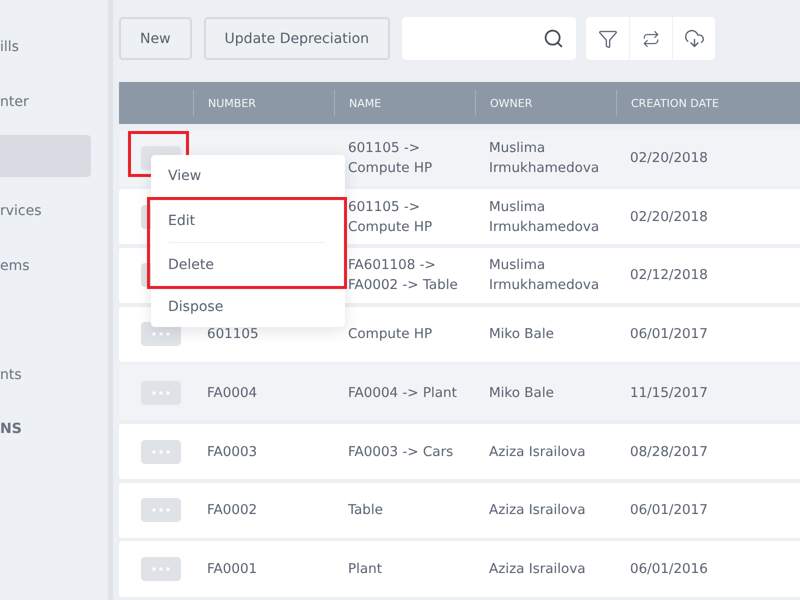 This screenshot has height=600, width=800. I want to click on table-cell-text: 601105, so click(233, 334).